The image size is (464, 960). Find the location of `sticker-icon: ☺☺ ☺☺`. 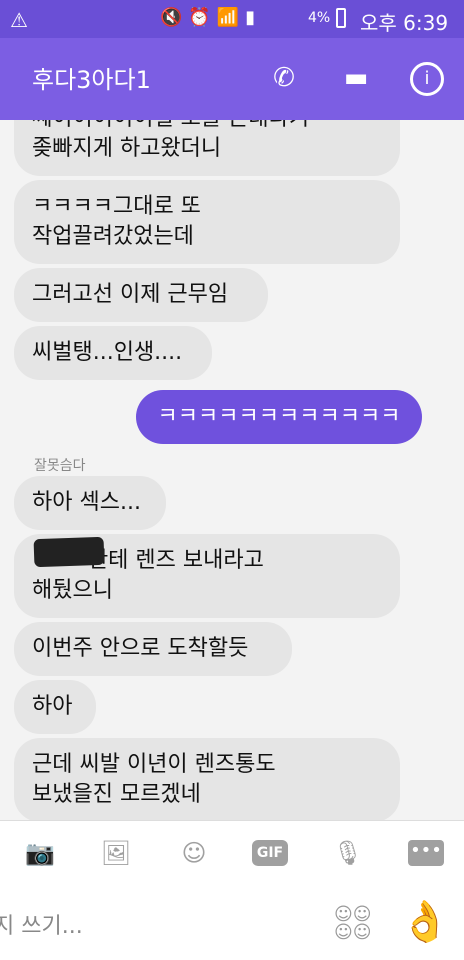

sticker-icon: ☺☺ ☺☺ is located at coordinates (354, 924).